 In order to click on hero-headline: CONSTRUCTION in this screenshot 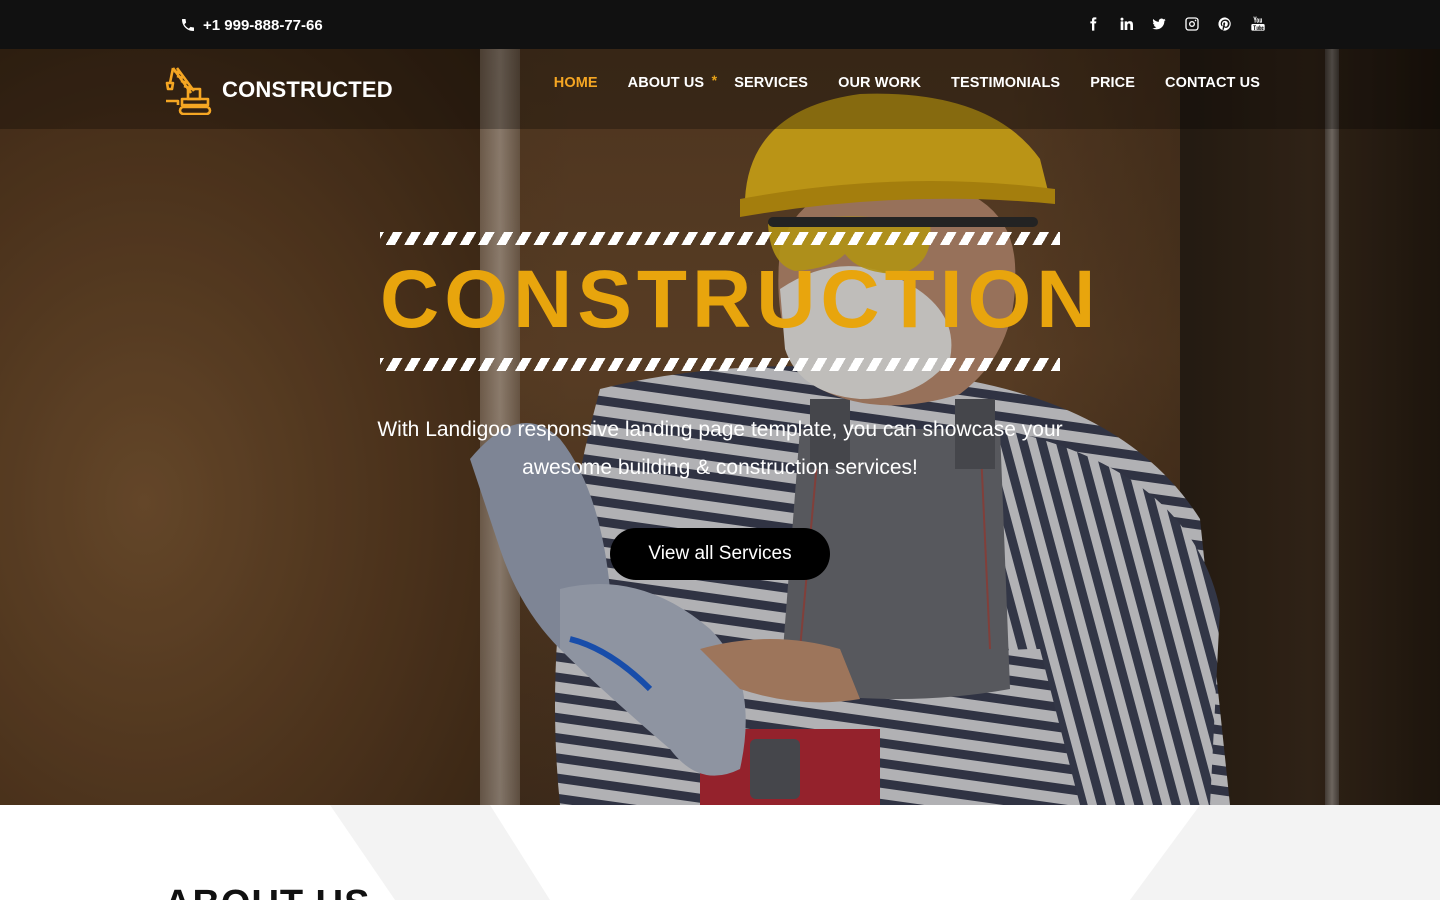, I will do `click(740, 299)`.